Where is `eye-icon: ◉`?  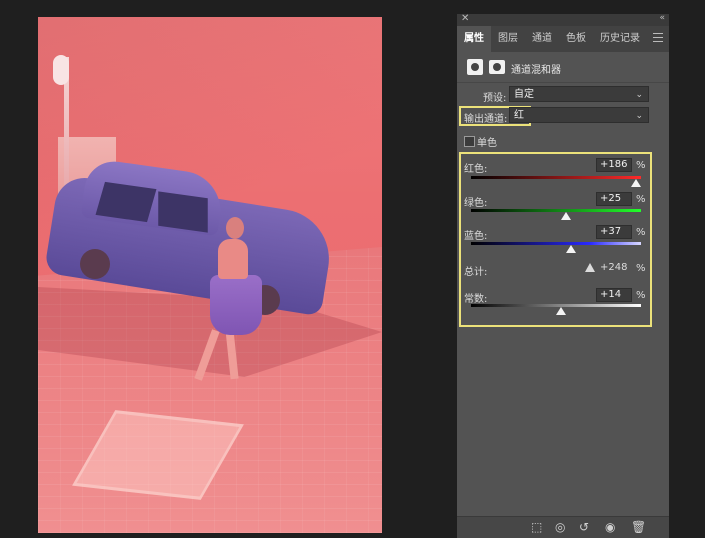 eye-icon: ◉ is located at coordinates (610, 527).